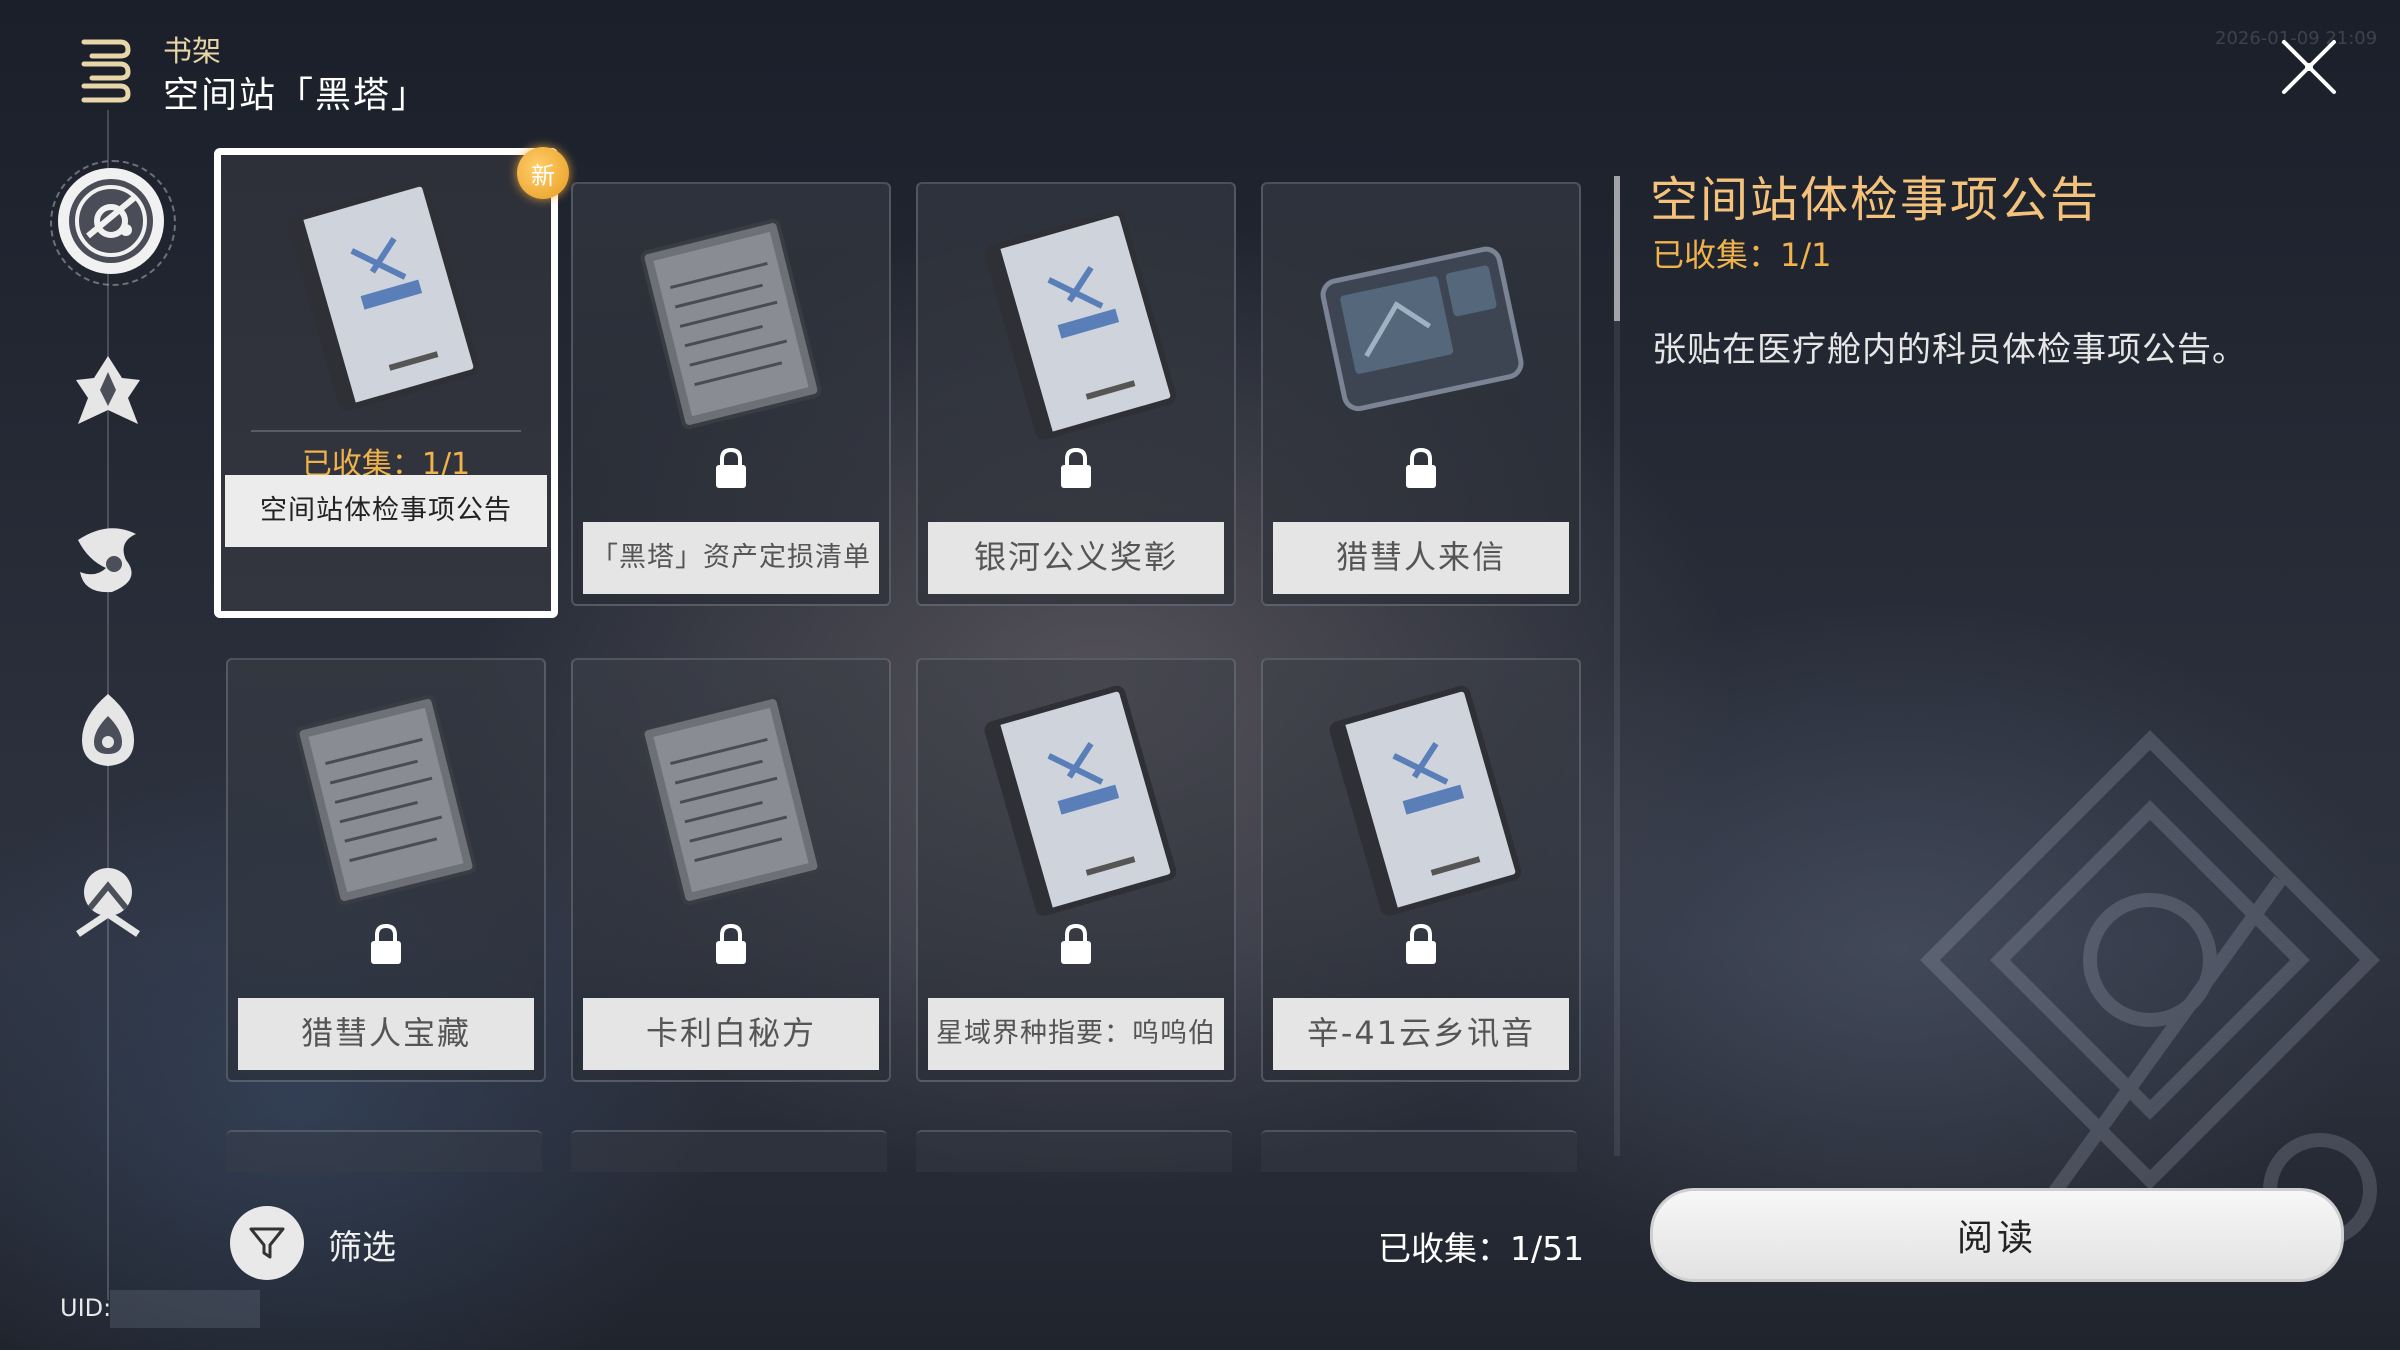 This screenshot has height=1350, width=2400. I want to click on sidebar-item-penacony, so click(108, 730).